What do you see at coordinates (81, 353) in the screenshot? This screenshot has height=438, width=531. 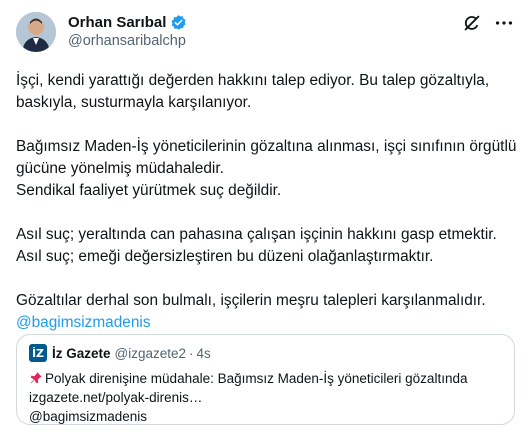 I see `quoted-author-name: İz Gazete` at bounding box center [81, 353].